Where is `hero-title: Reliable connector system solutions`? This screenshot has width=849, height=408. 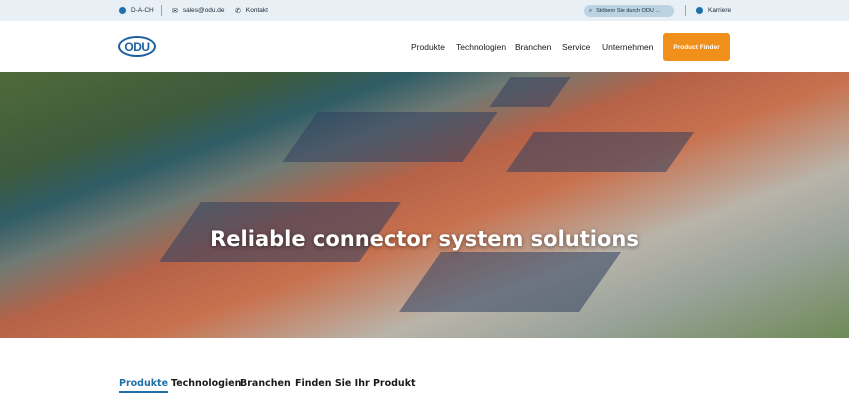
hero-title: Reliable connector system solutions is located at coordinates (424, 239).